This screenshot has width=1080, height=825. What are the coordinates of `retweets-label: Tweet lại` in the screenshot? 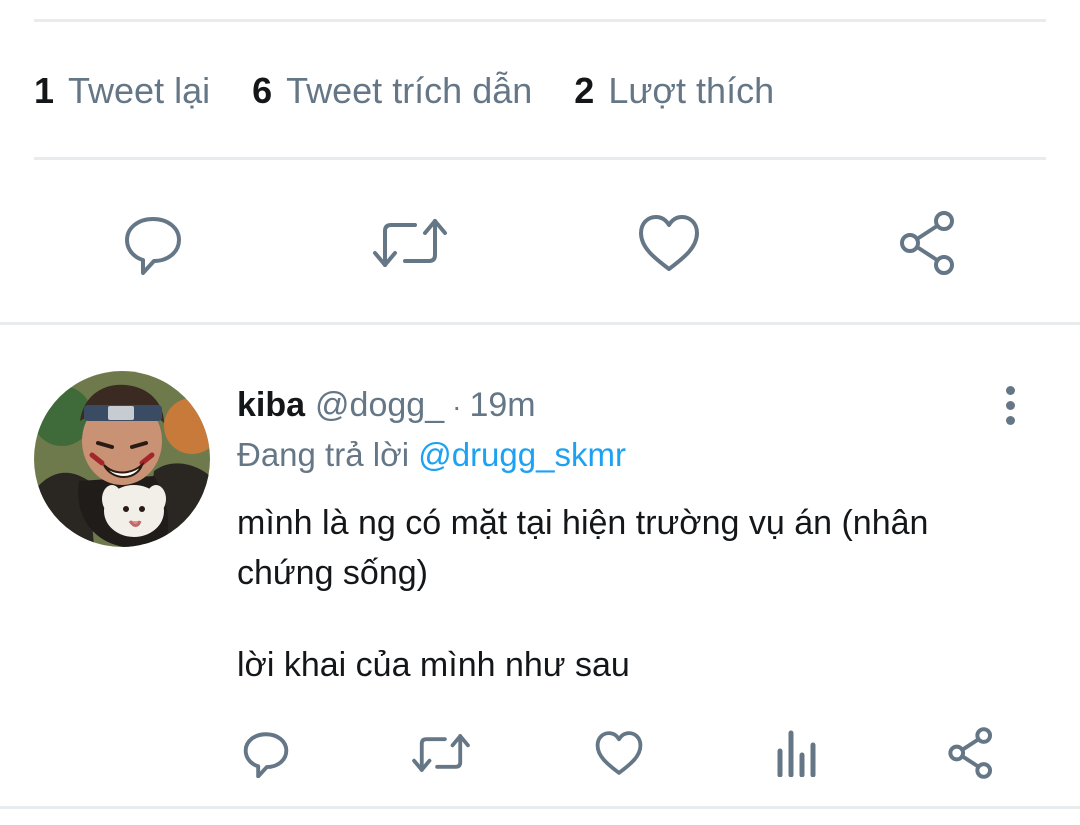 It's located at (139, 90).